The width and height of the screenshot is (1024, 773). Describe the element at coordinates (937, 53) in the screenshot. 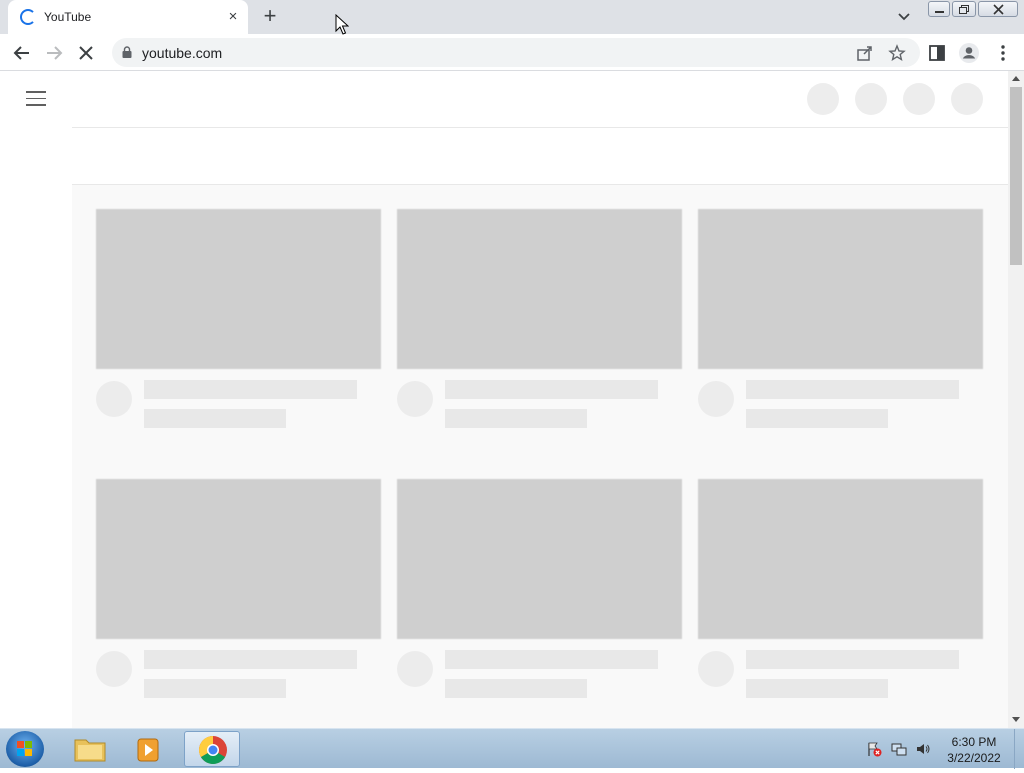

I see `side-panel-icon` at that location.